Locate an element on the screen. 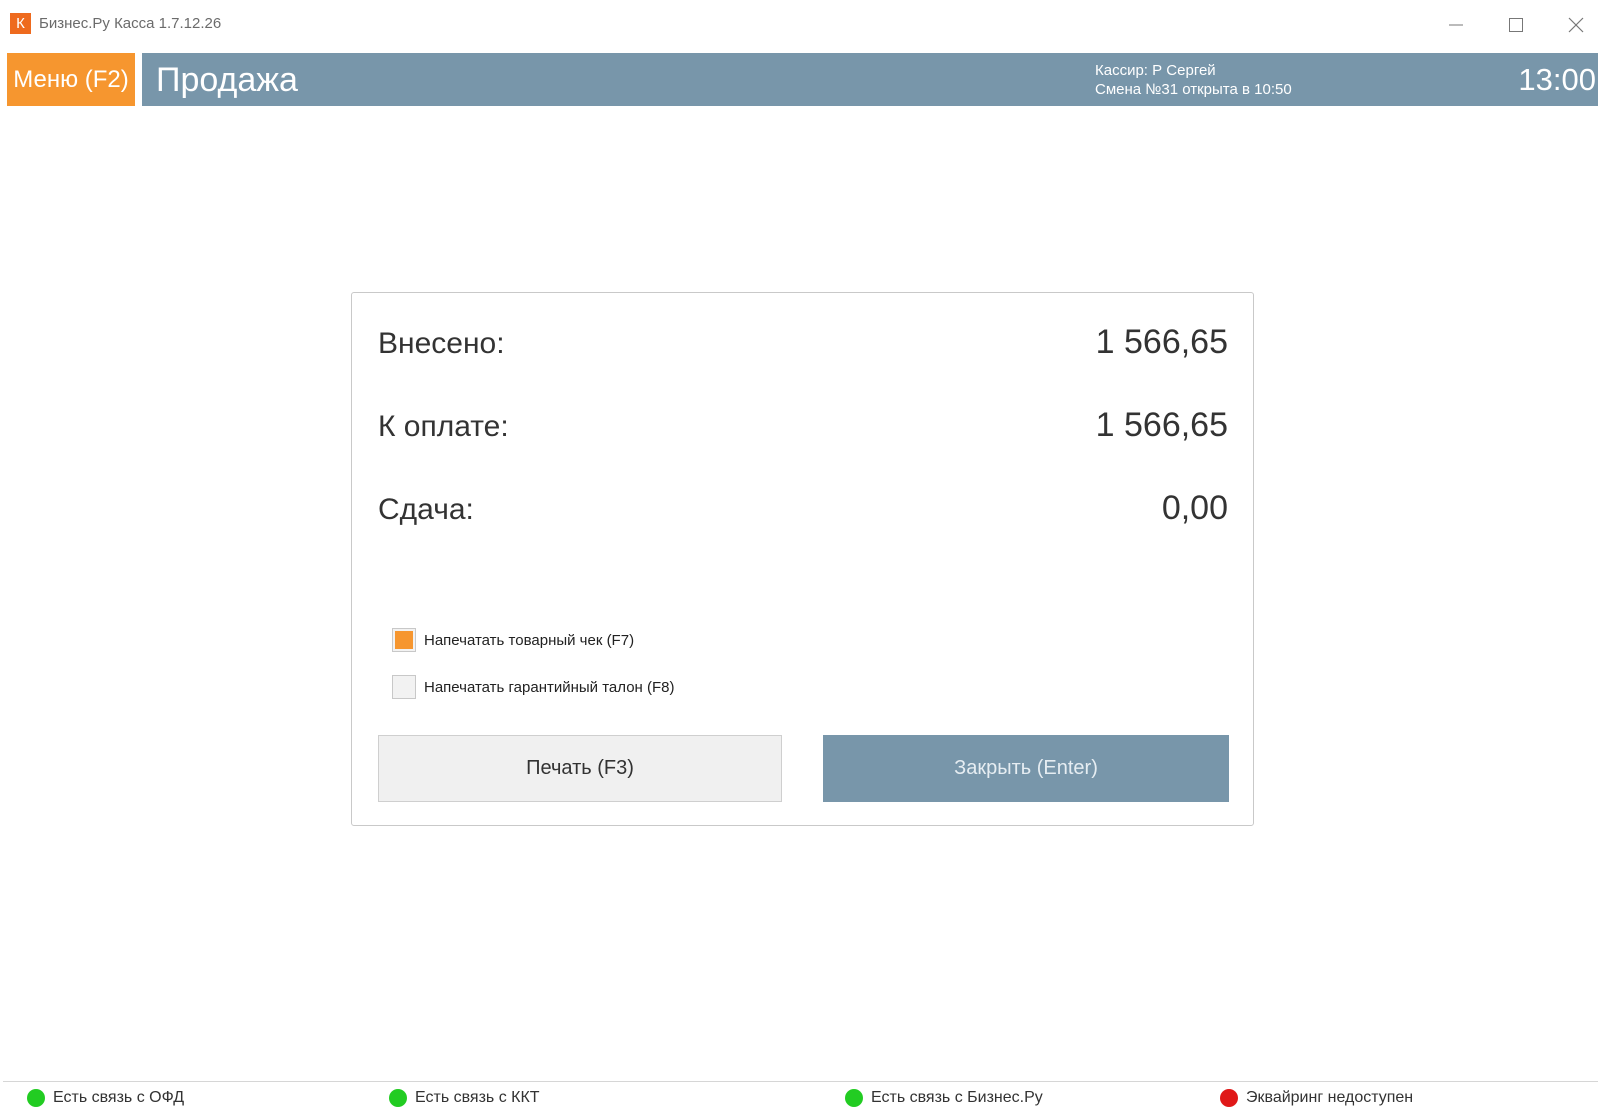 The height and width of the screenshot is (1108, 1598). close-icon is located at coordinates (1576, 25).